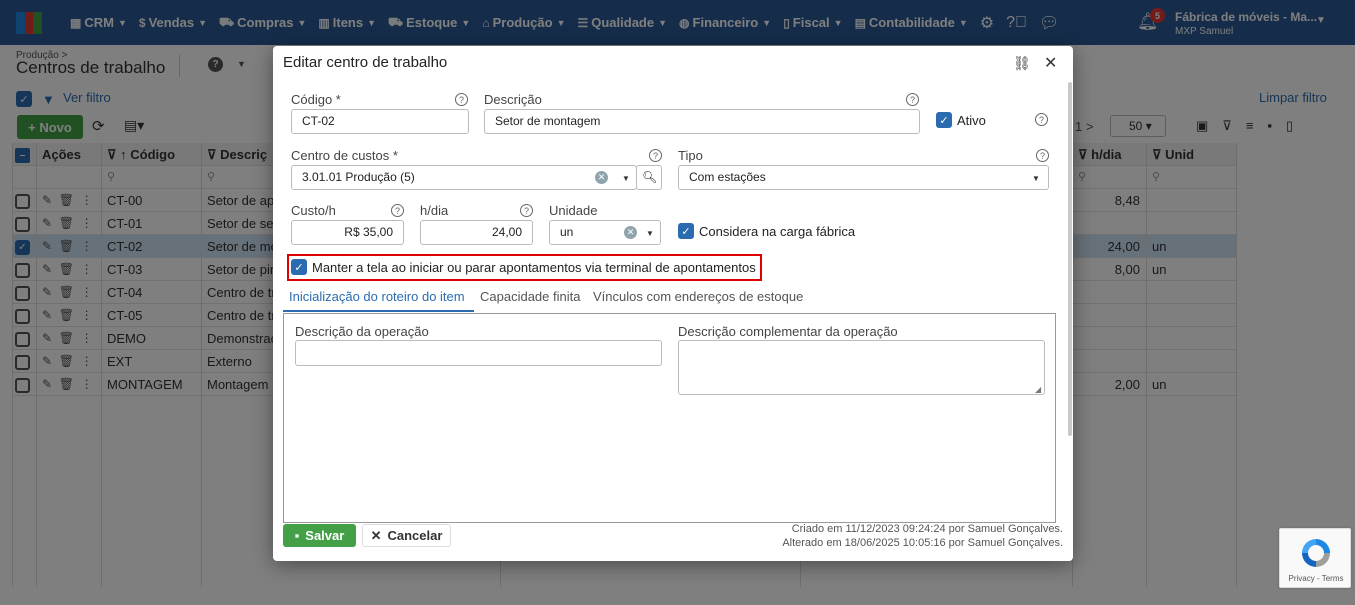  Describe the element at coordinates (434, 210) in the screenshot. I see `hdia-label: h/dia` at that location.